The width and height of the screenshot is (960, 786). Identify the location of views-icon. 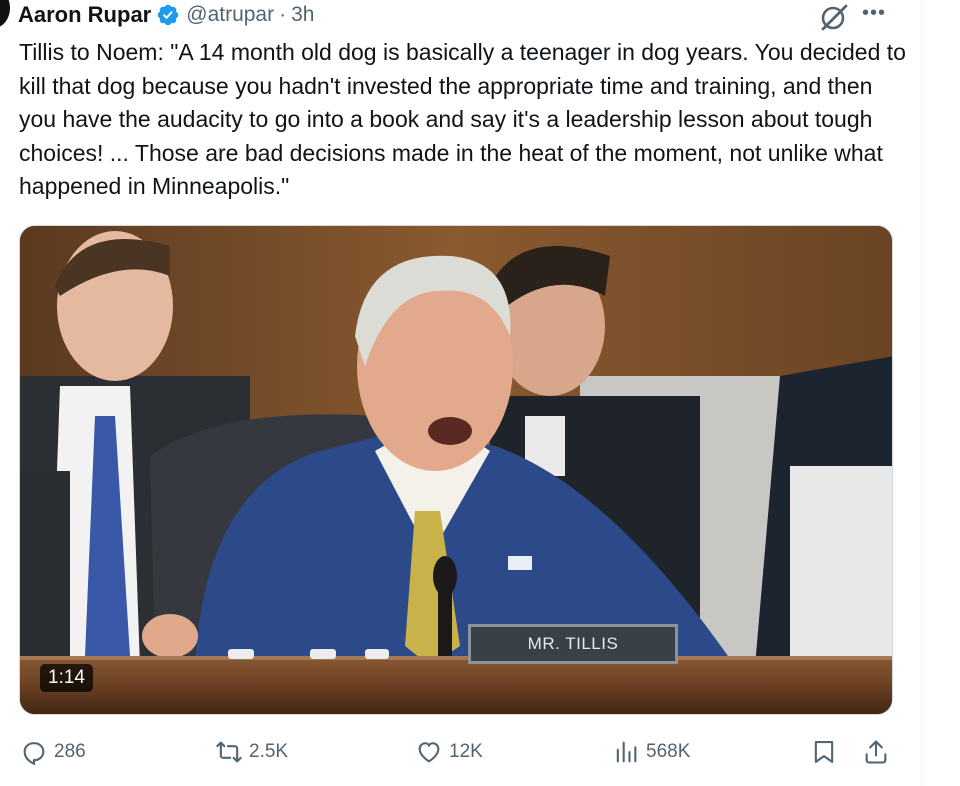
(626, 752).